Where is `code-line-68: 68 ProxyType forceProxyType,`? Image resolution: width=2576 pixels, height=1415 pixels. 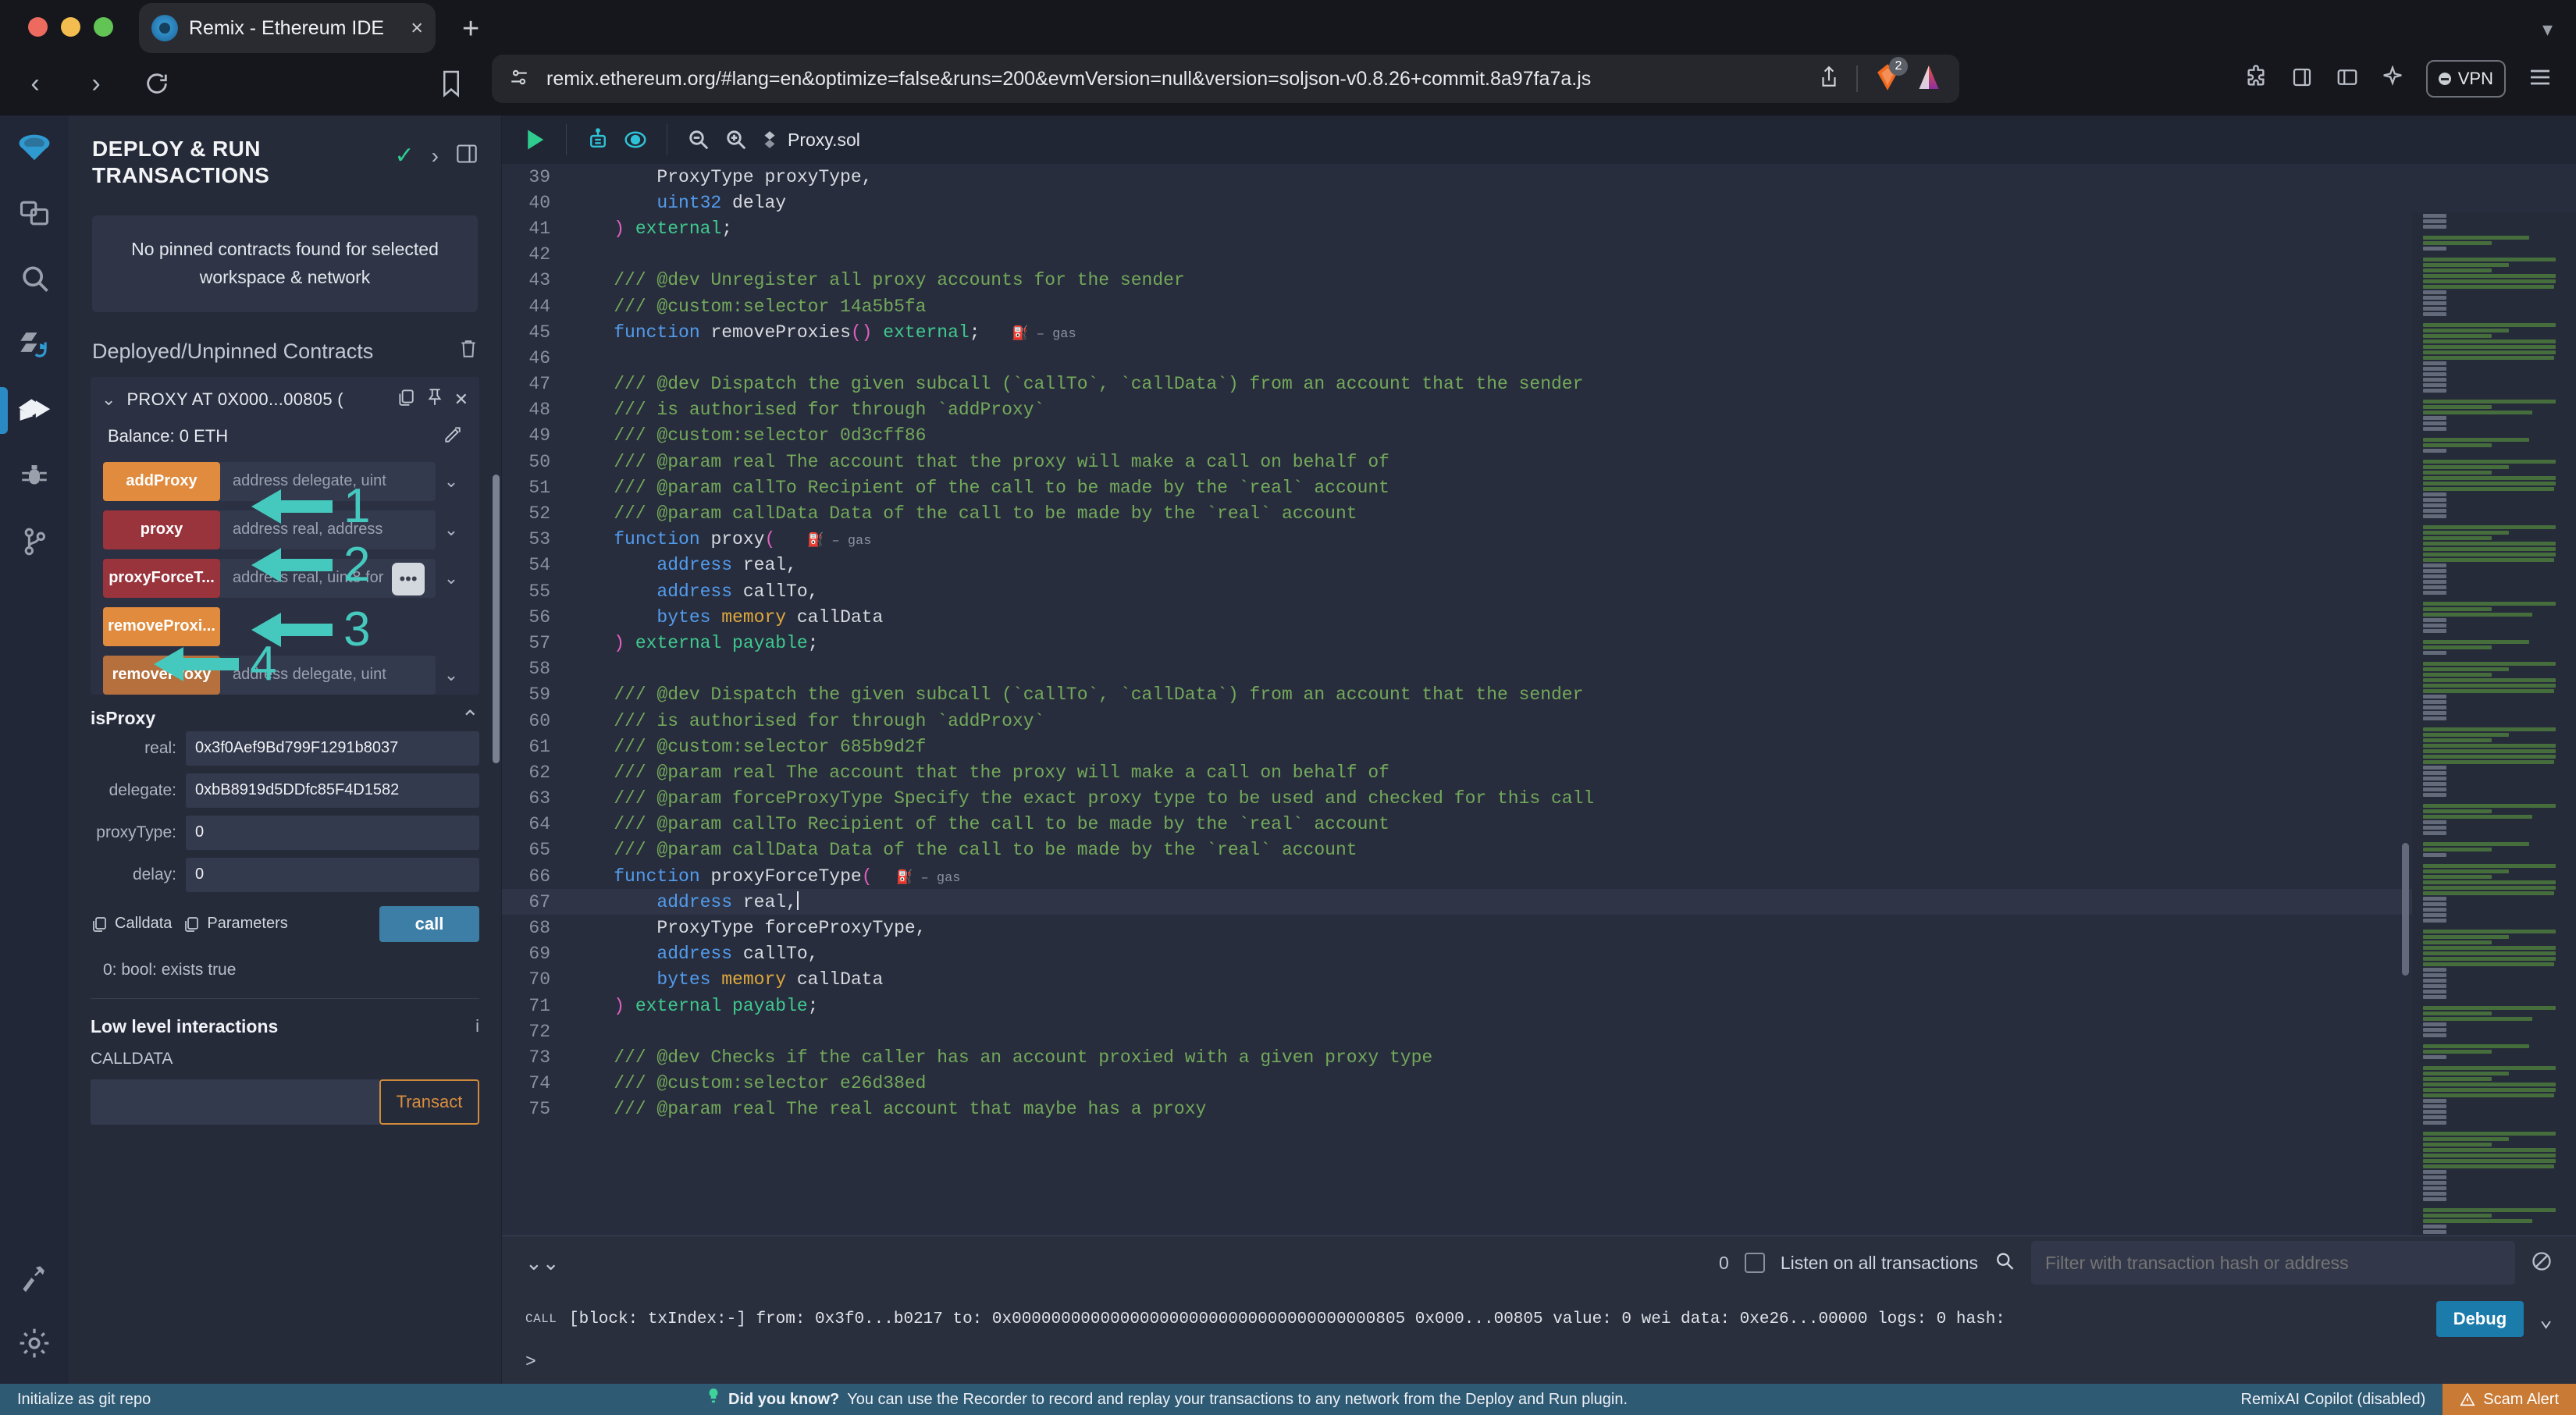 code-line-68: 68 ProxyType forceProxyType, is located at coordinates (1539, 928).